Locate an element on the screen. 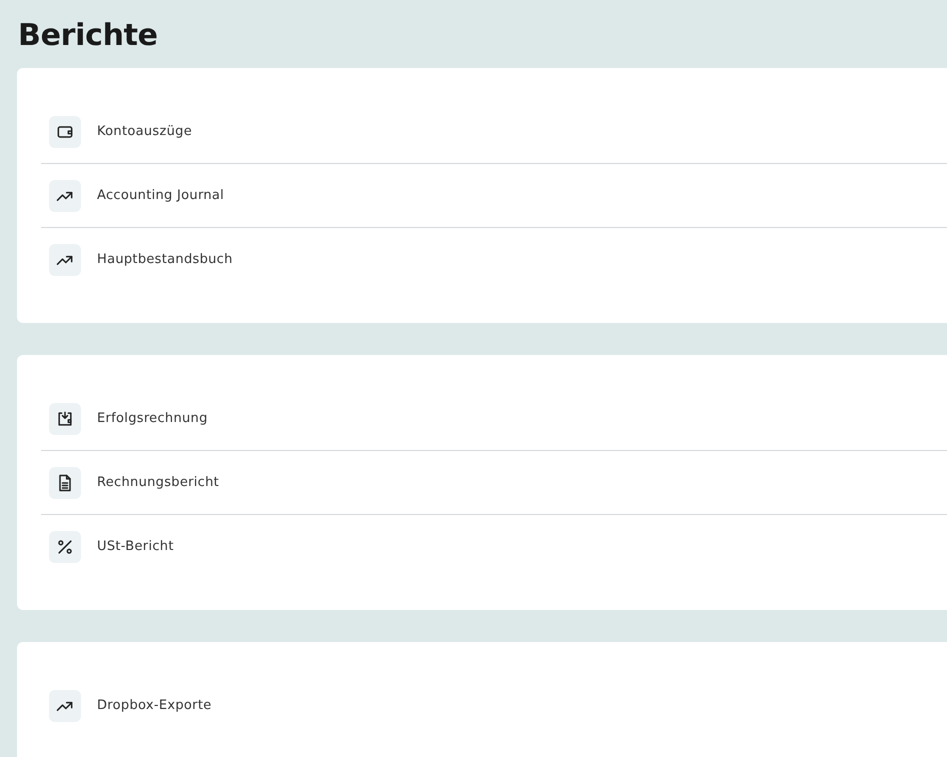 This screenshot has height=757, width=947. report-item: USt-Bericht is located at coordinates (494, 546).